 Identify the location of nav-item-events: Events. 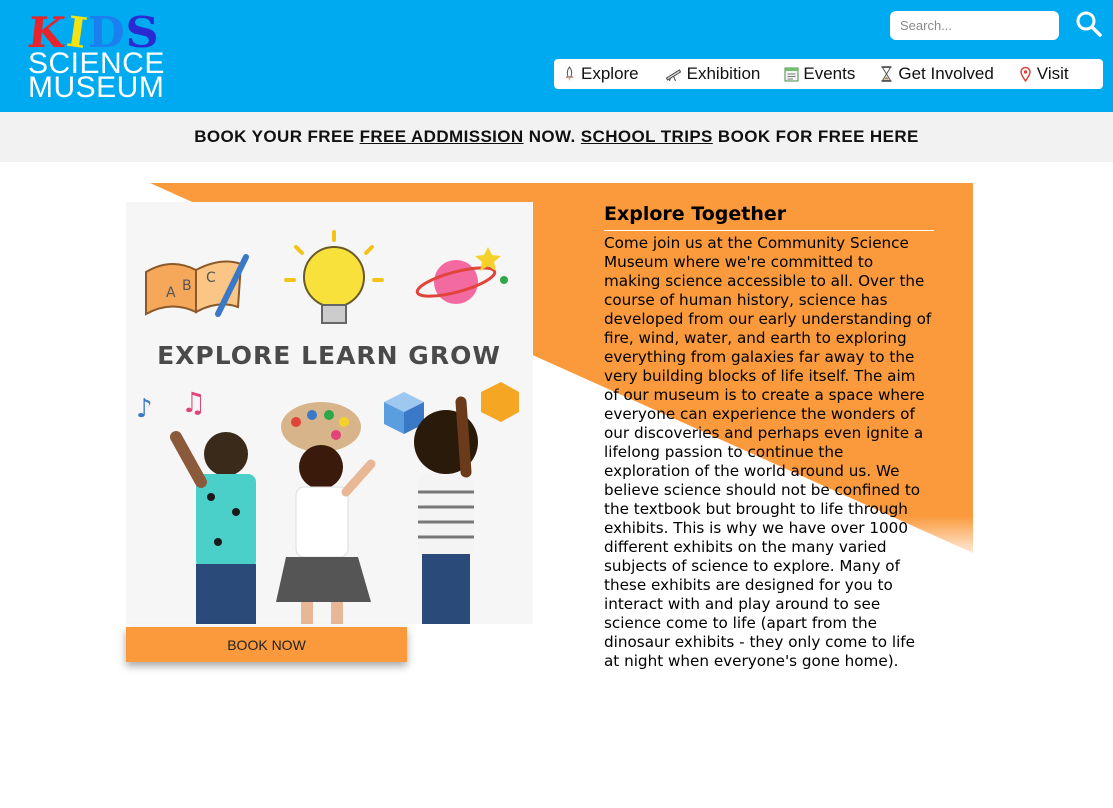
(819, 74).